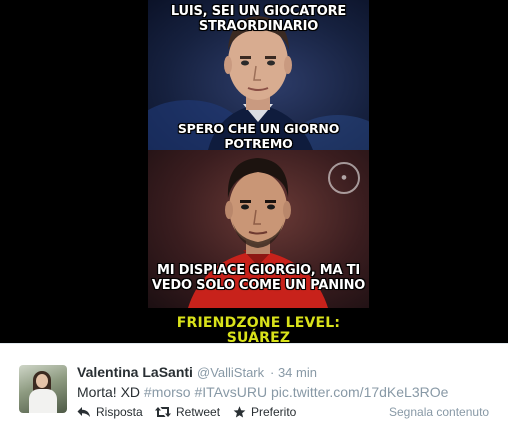  Describe the element at coordinates (230, 392) in the screenshot. I see `hashtag-itavsuru: #ITAvsURU` at that location.